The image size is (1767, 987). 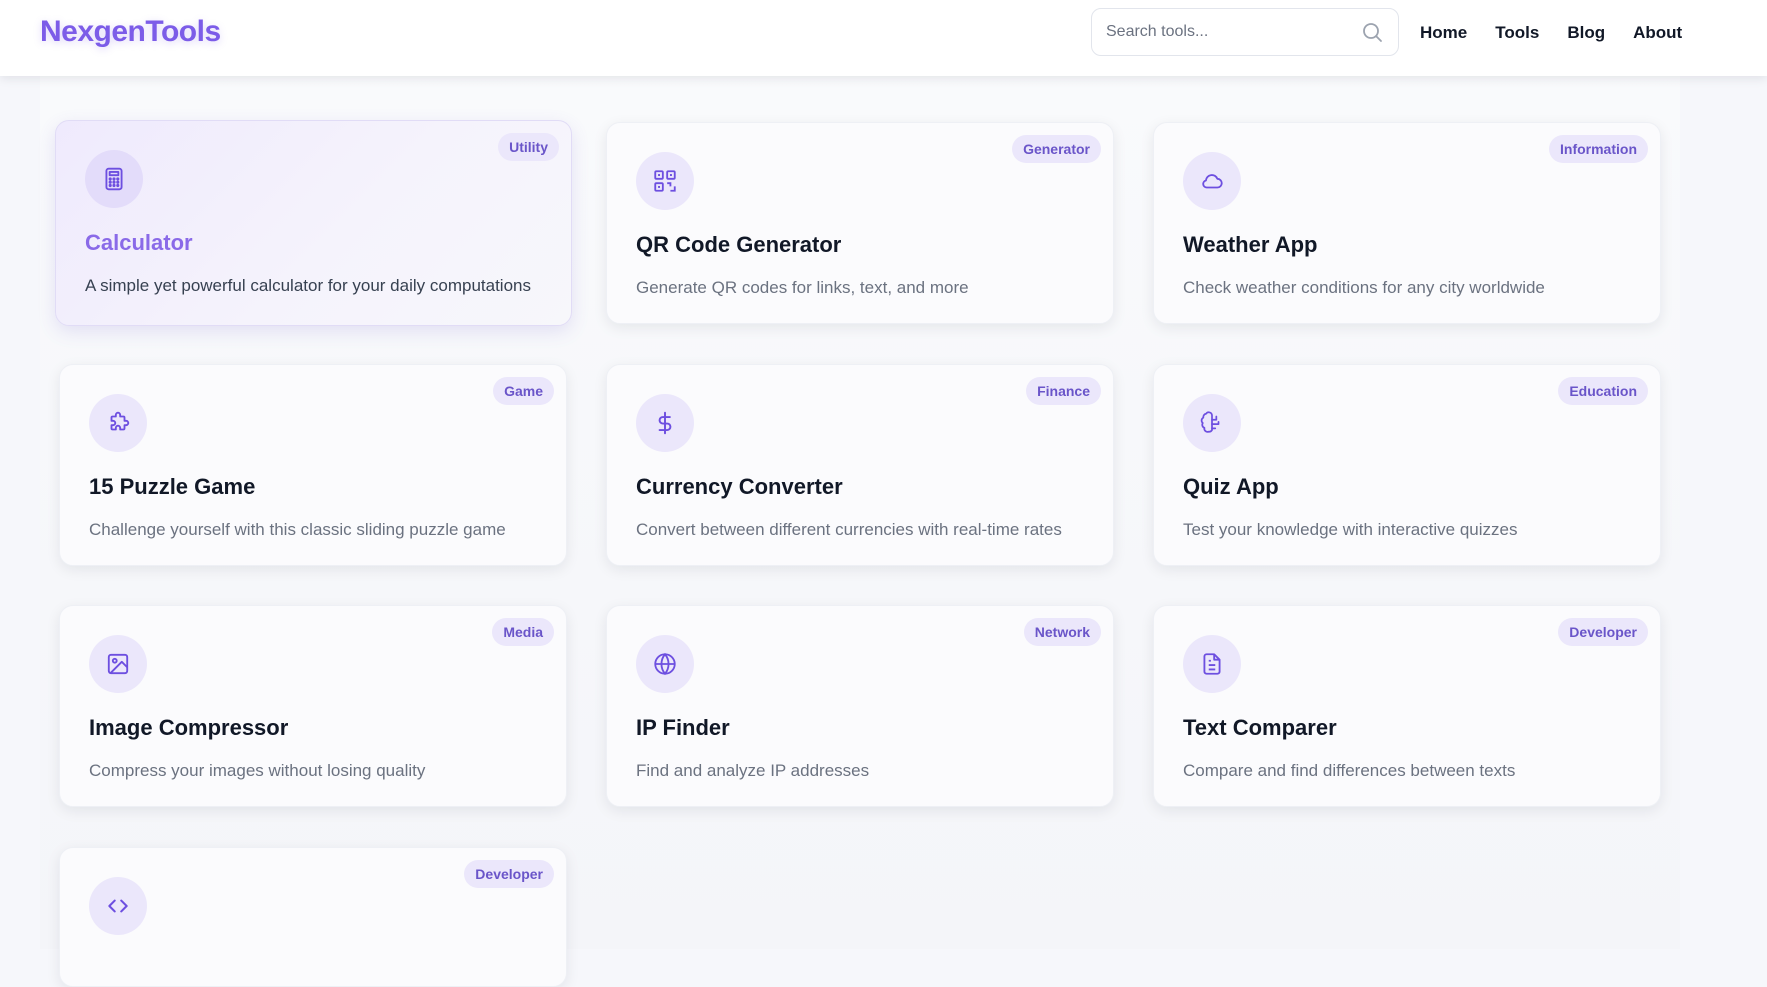 What do you see at coordinates (739, 244) in the screenshot?
I see `tool-title: QR Code Generator` at bounding box center [739, 244].